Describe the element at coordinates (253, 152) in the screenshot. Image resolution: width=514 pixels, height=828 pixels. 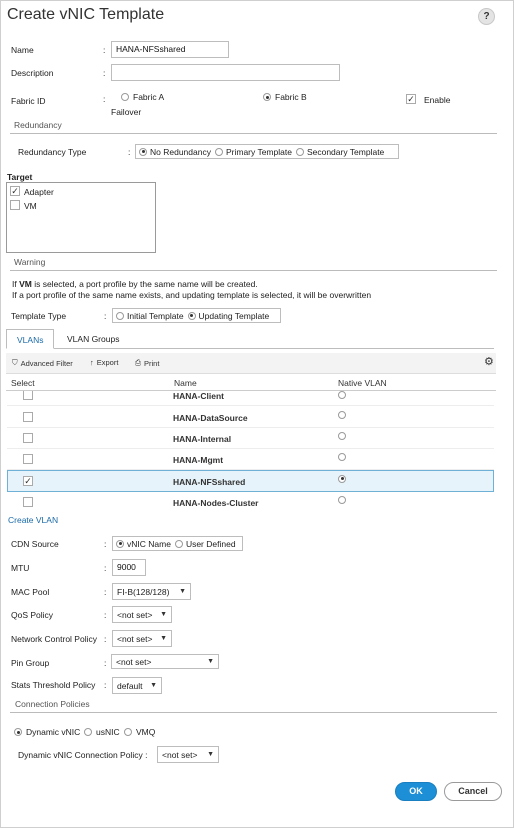
I see `primary-template-option: Primary Template` at that location.